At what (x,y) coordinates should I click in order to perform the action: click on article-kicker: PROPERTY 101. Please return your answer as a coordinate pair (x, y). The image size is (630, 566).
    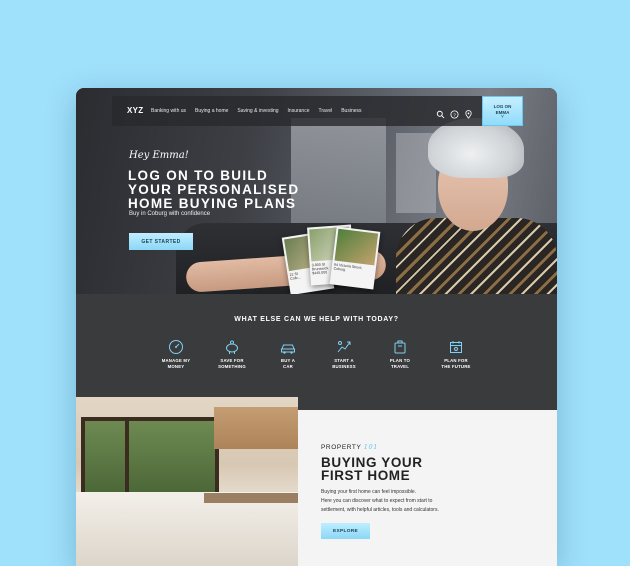
    Looking at the image, I should click on (349, 447).